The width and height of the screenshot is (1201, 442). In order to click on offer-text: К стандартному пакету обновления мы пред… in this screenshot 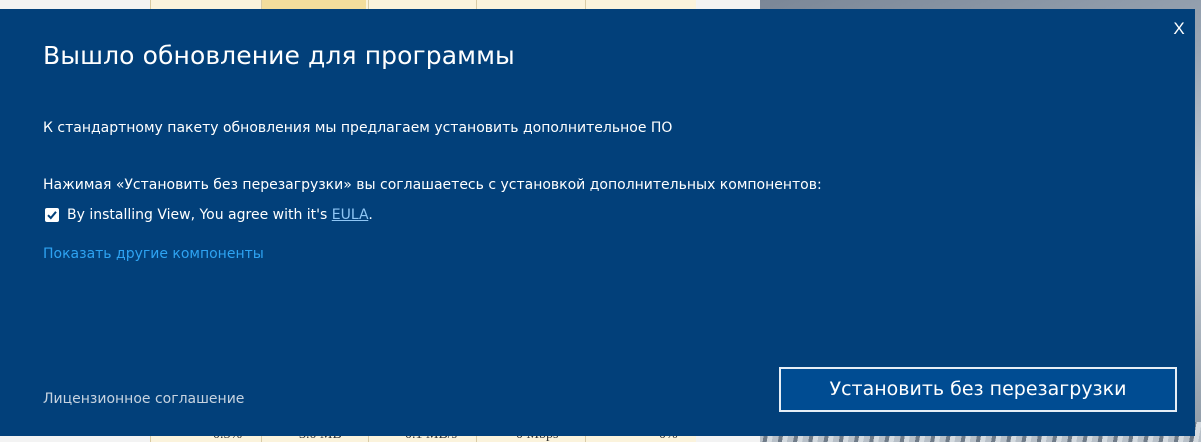, I will do `click(358, 128)`.